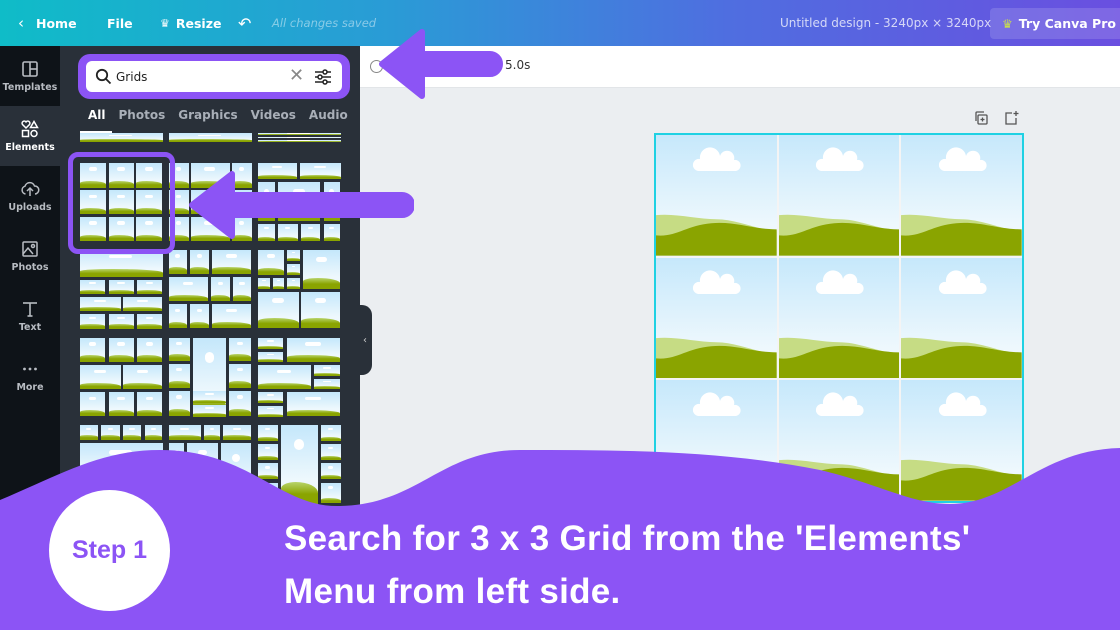 The height and width of the screenshot is (630, 1120). I want to click on page-actions, so click(996, 118).